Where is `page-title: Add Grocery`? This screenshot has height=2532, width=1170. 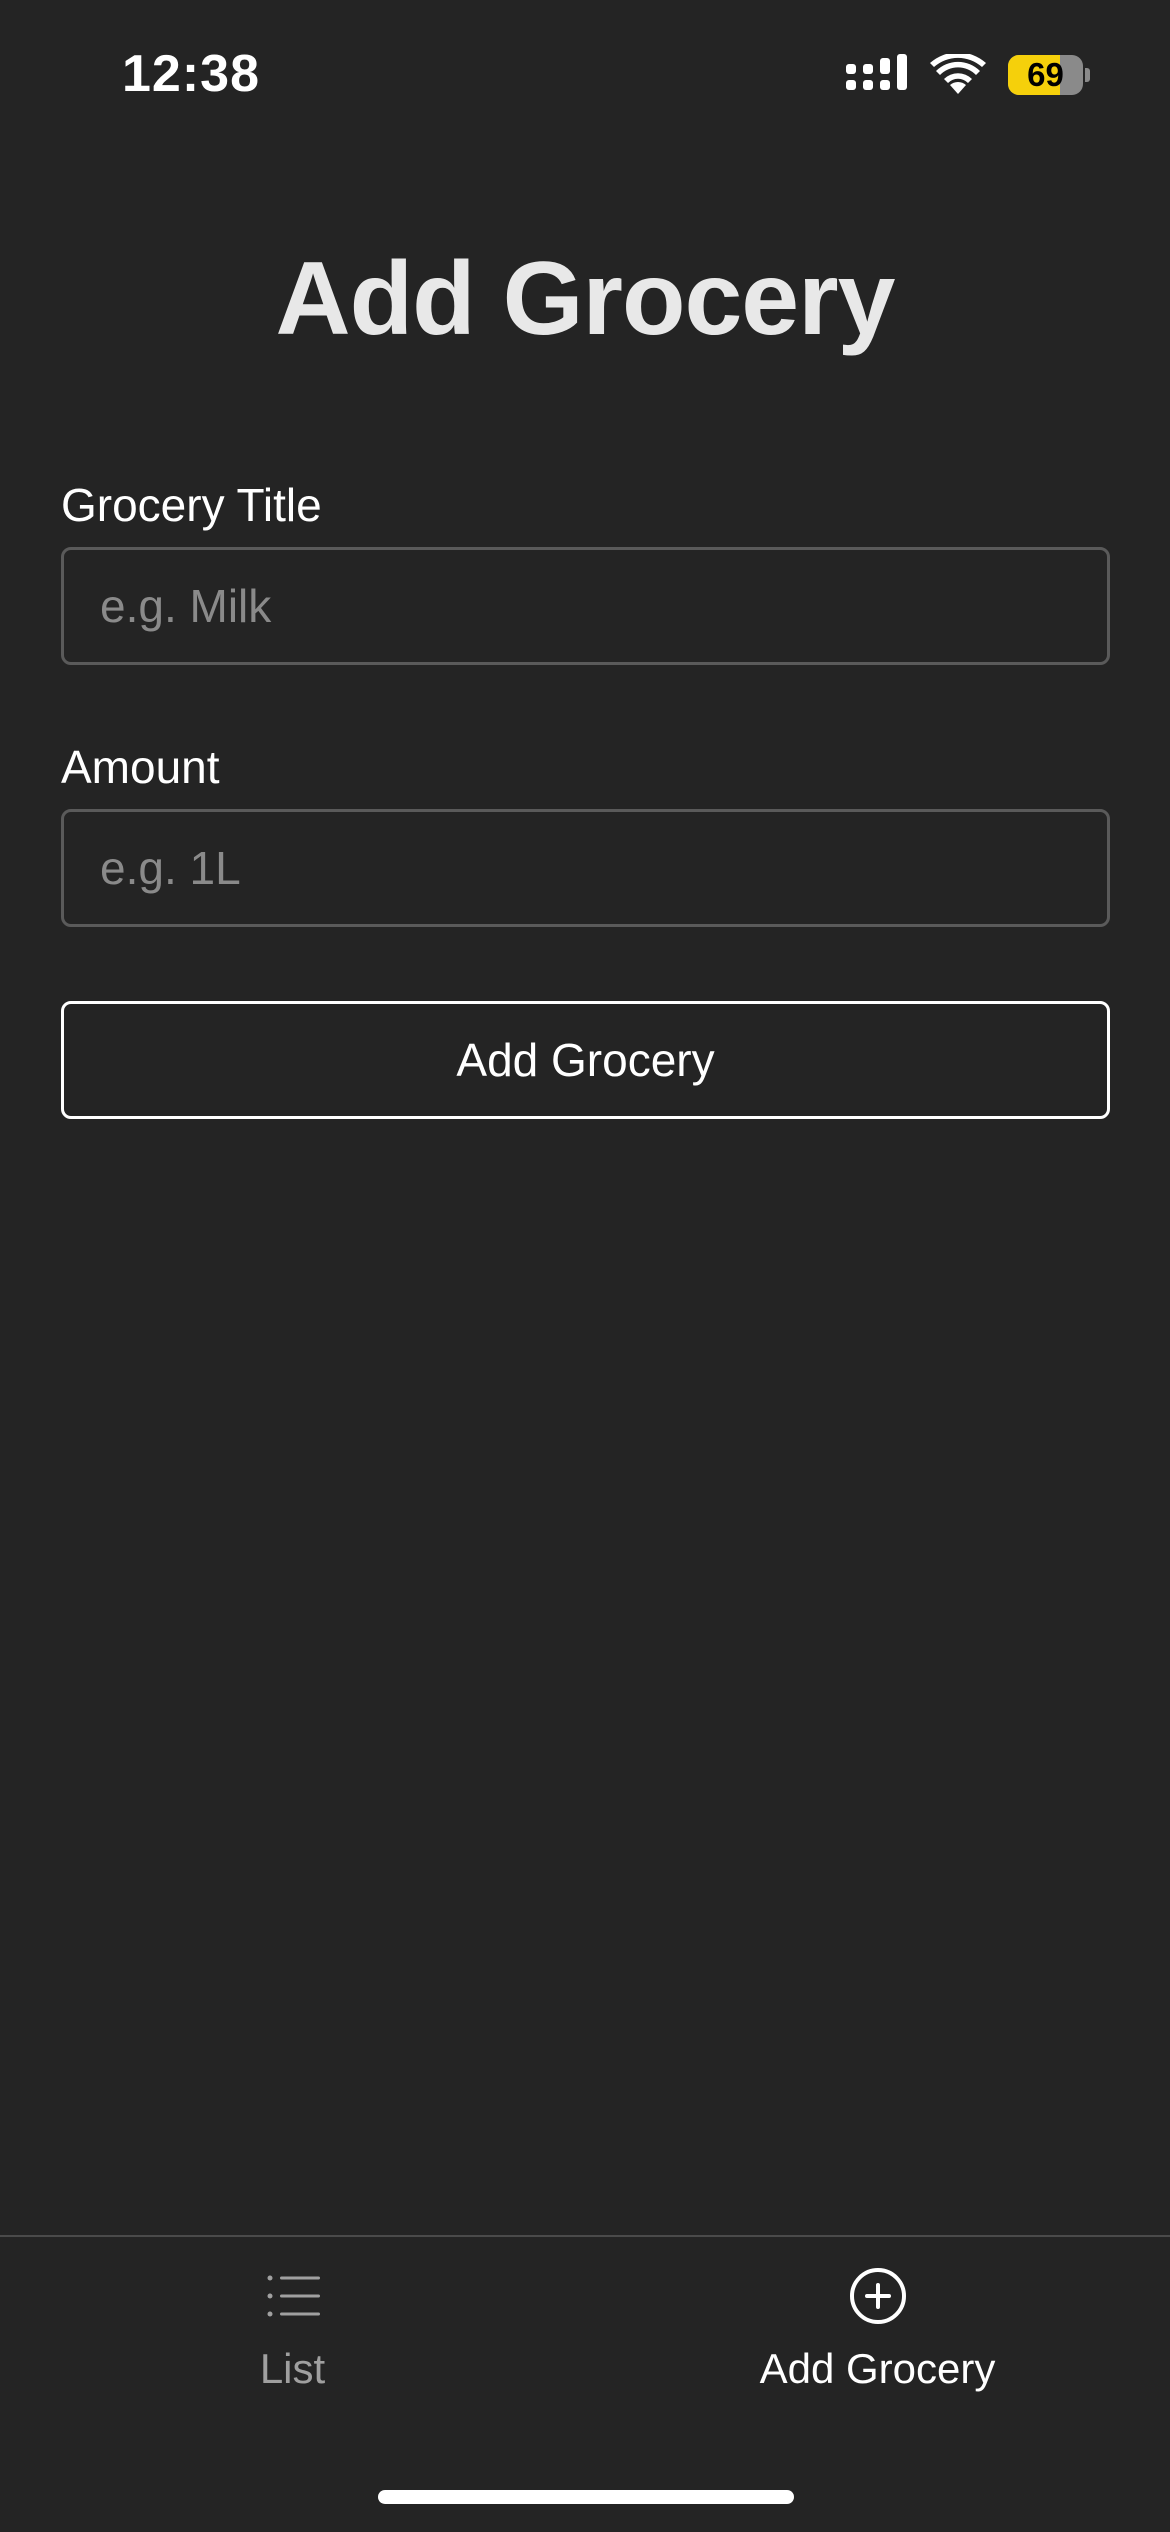
page-title: Add Grocery is located at coordinates (585, 299).